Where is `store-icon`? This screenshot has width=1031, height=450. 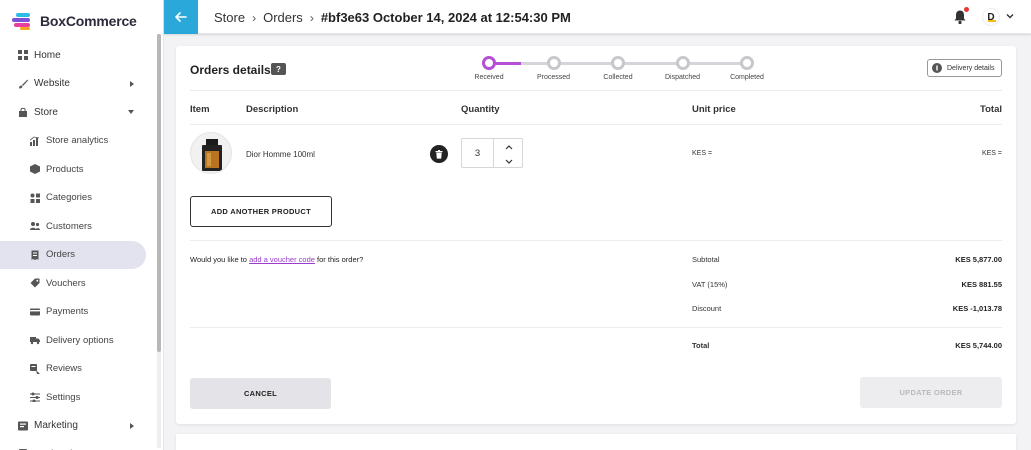 store-icon is located at coordinates (23, 112).